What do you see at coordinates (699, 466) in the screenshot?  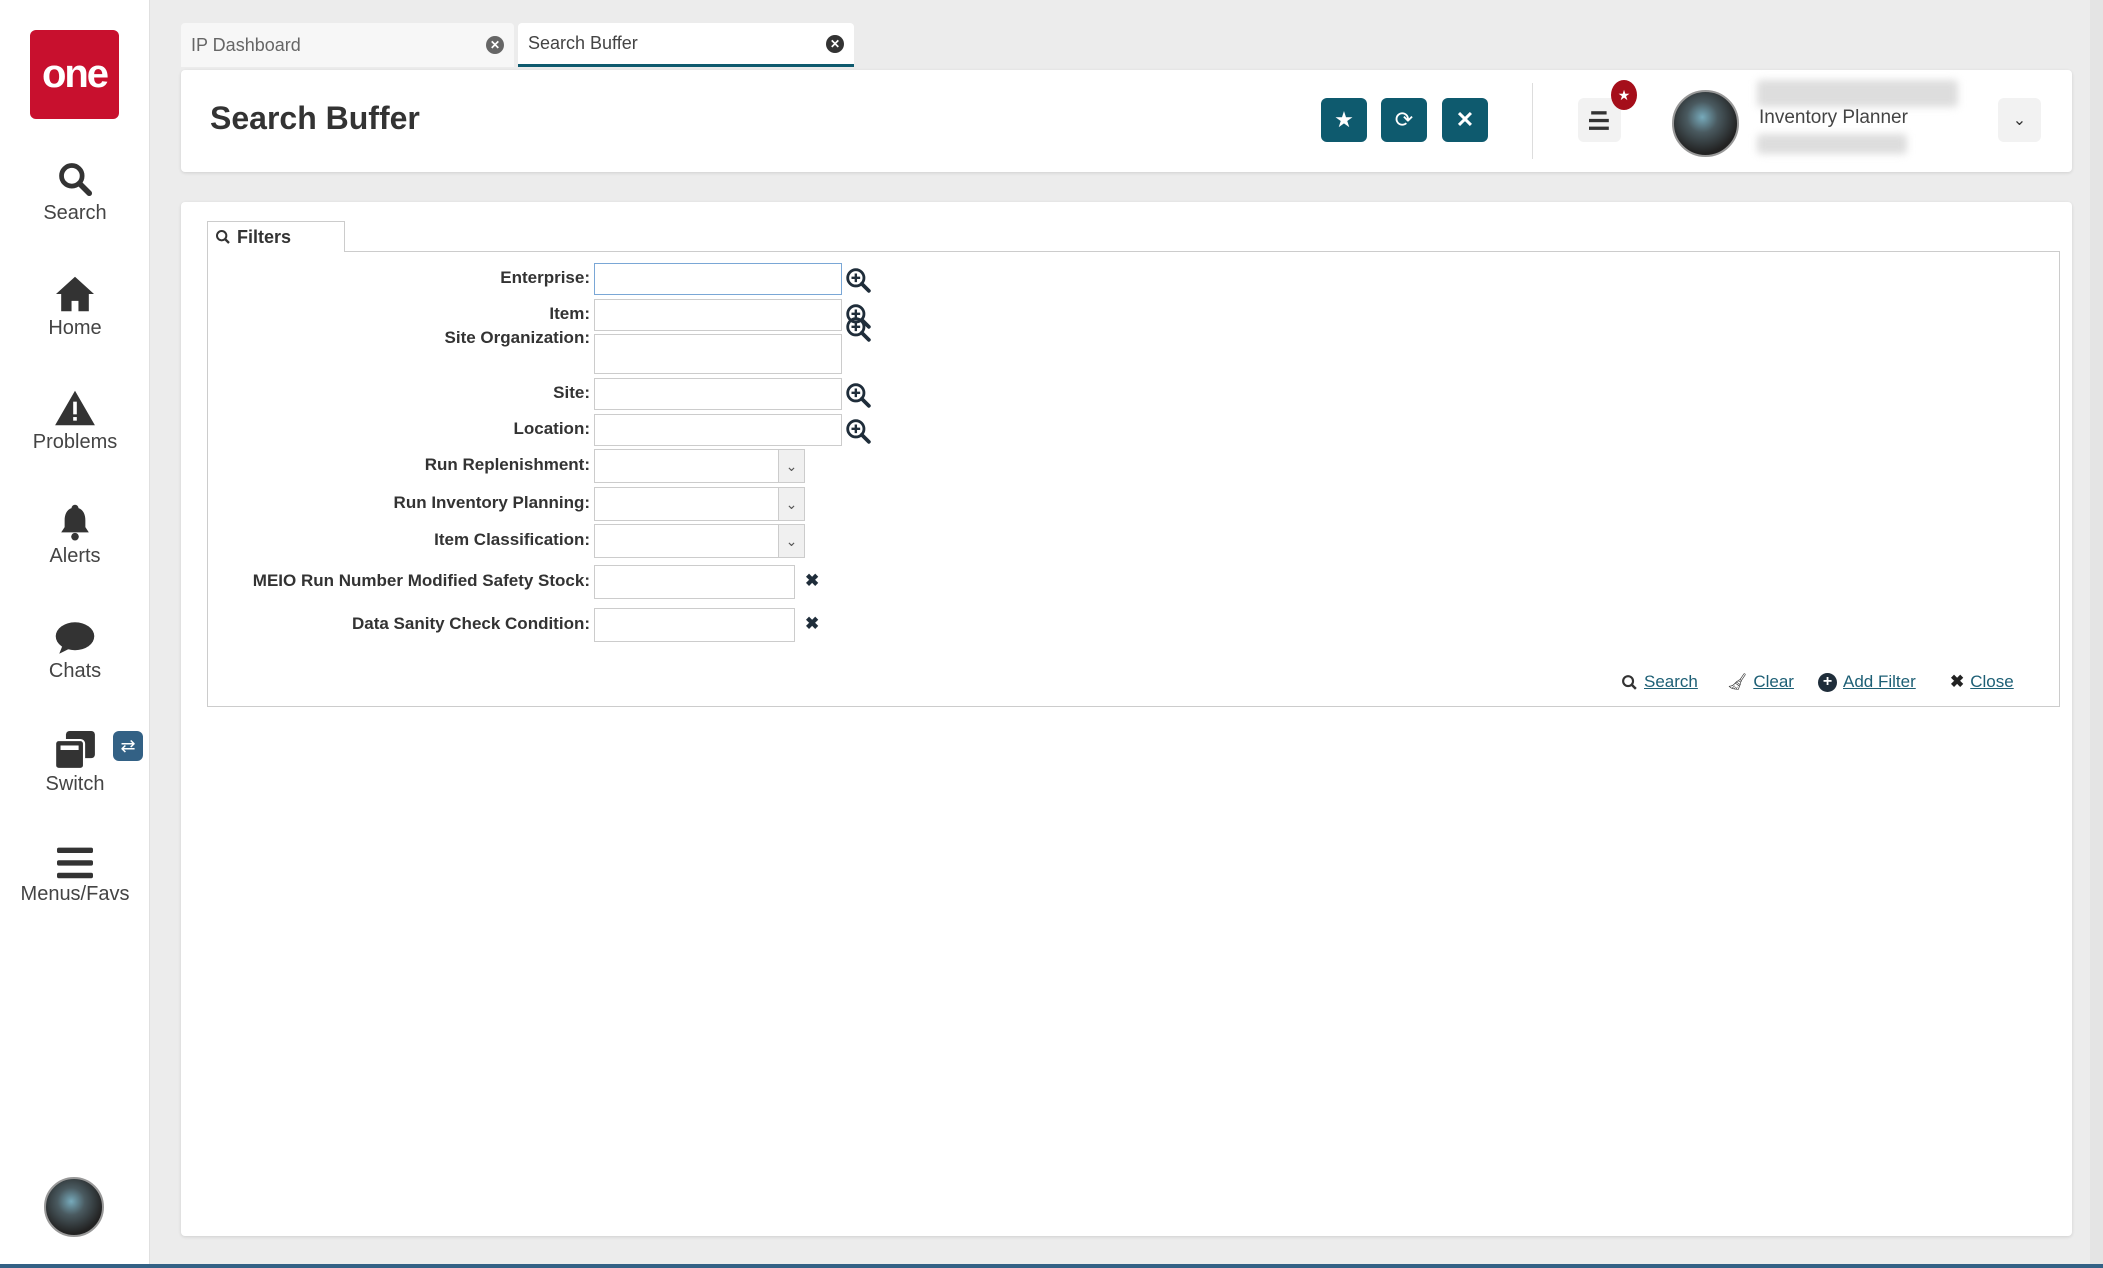 I see `run-replenishment-select: ⌄` at bounding box center [699, 466].